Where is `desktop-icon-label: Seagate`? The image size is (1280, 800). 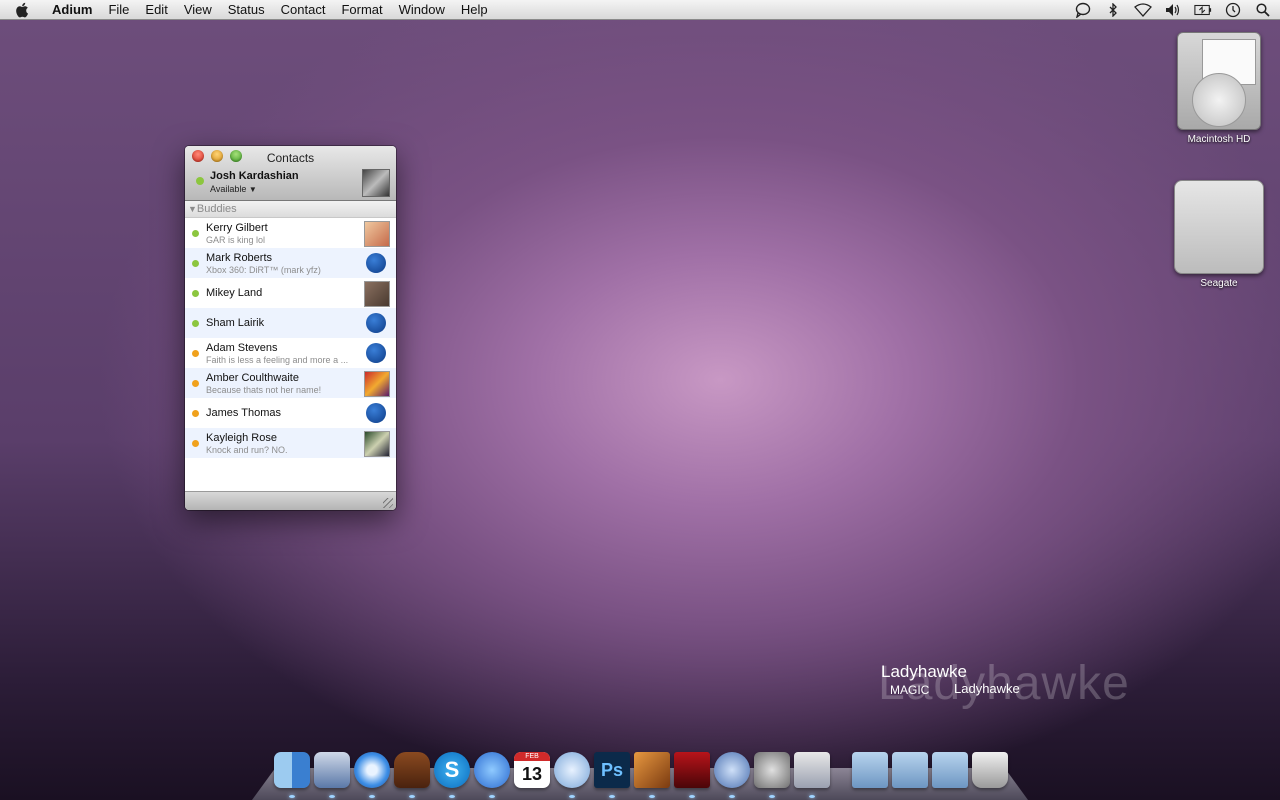
desktop-icon-label: Seagate is located at coordinates (1219, 283).